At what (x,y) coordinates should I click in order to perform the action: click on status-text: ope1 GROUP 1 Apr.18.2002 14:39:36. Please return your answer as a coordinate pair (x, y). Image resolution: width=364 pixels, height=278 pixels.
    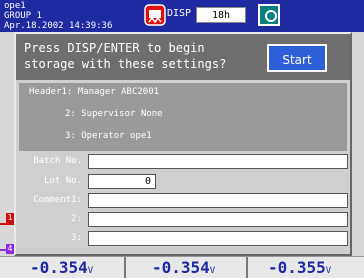
    Looking at the image, I should click on (58, 16).